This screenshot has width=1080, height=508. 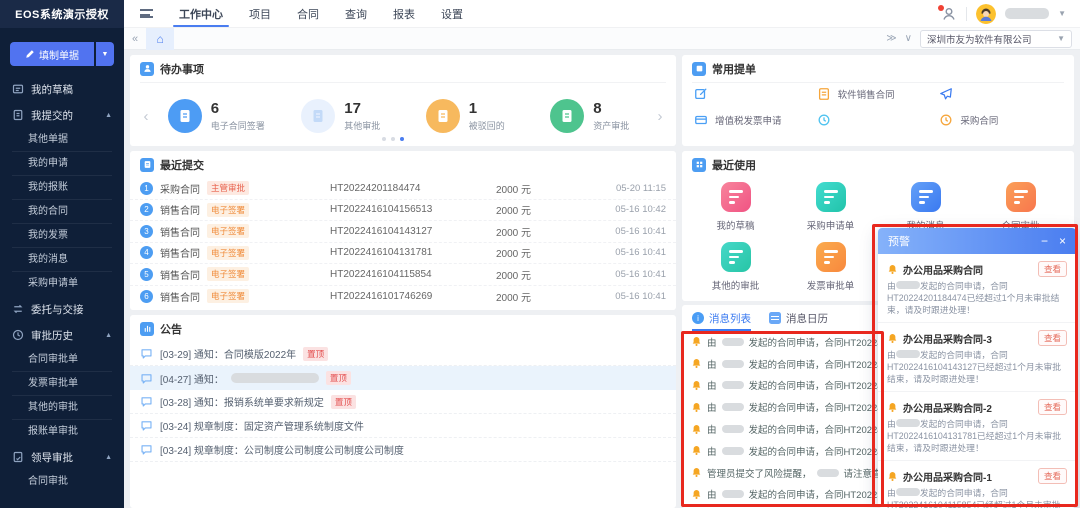 What do you see at coordinates (1044, 241) in the screenshot?
I see `minimize-icon: −` at bounding box center [1044, 241].